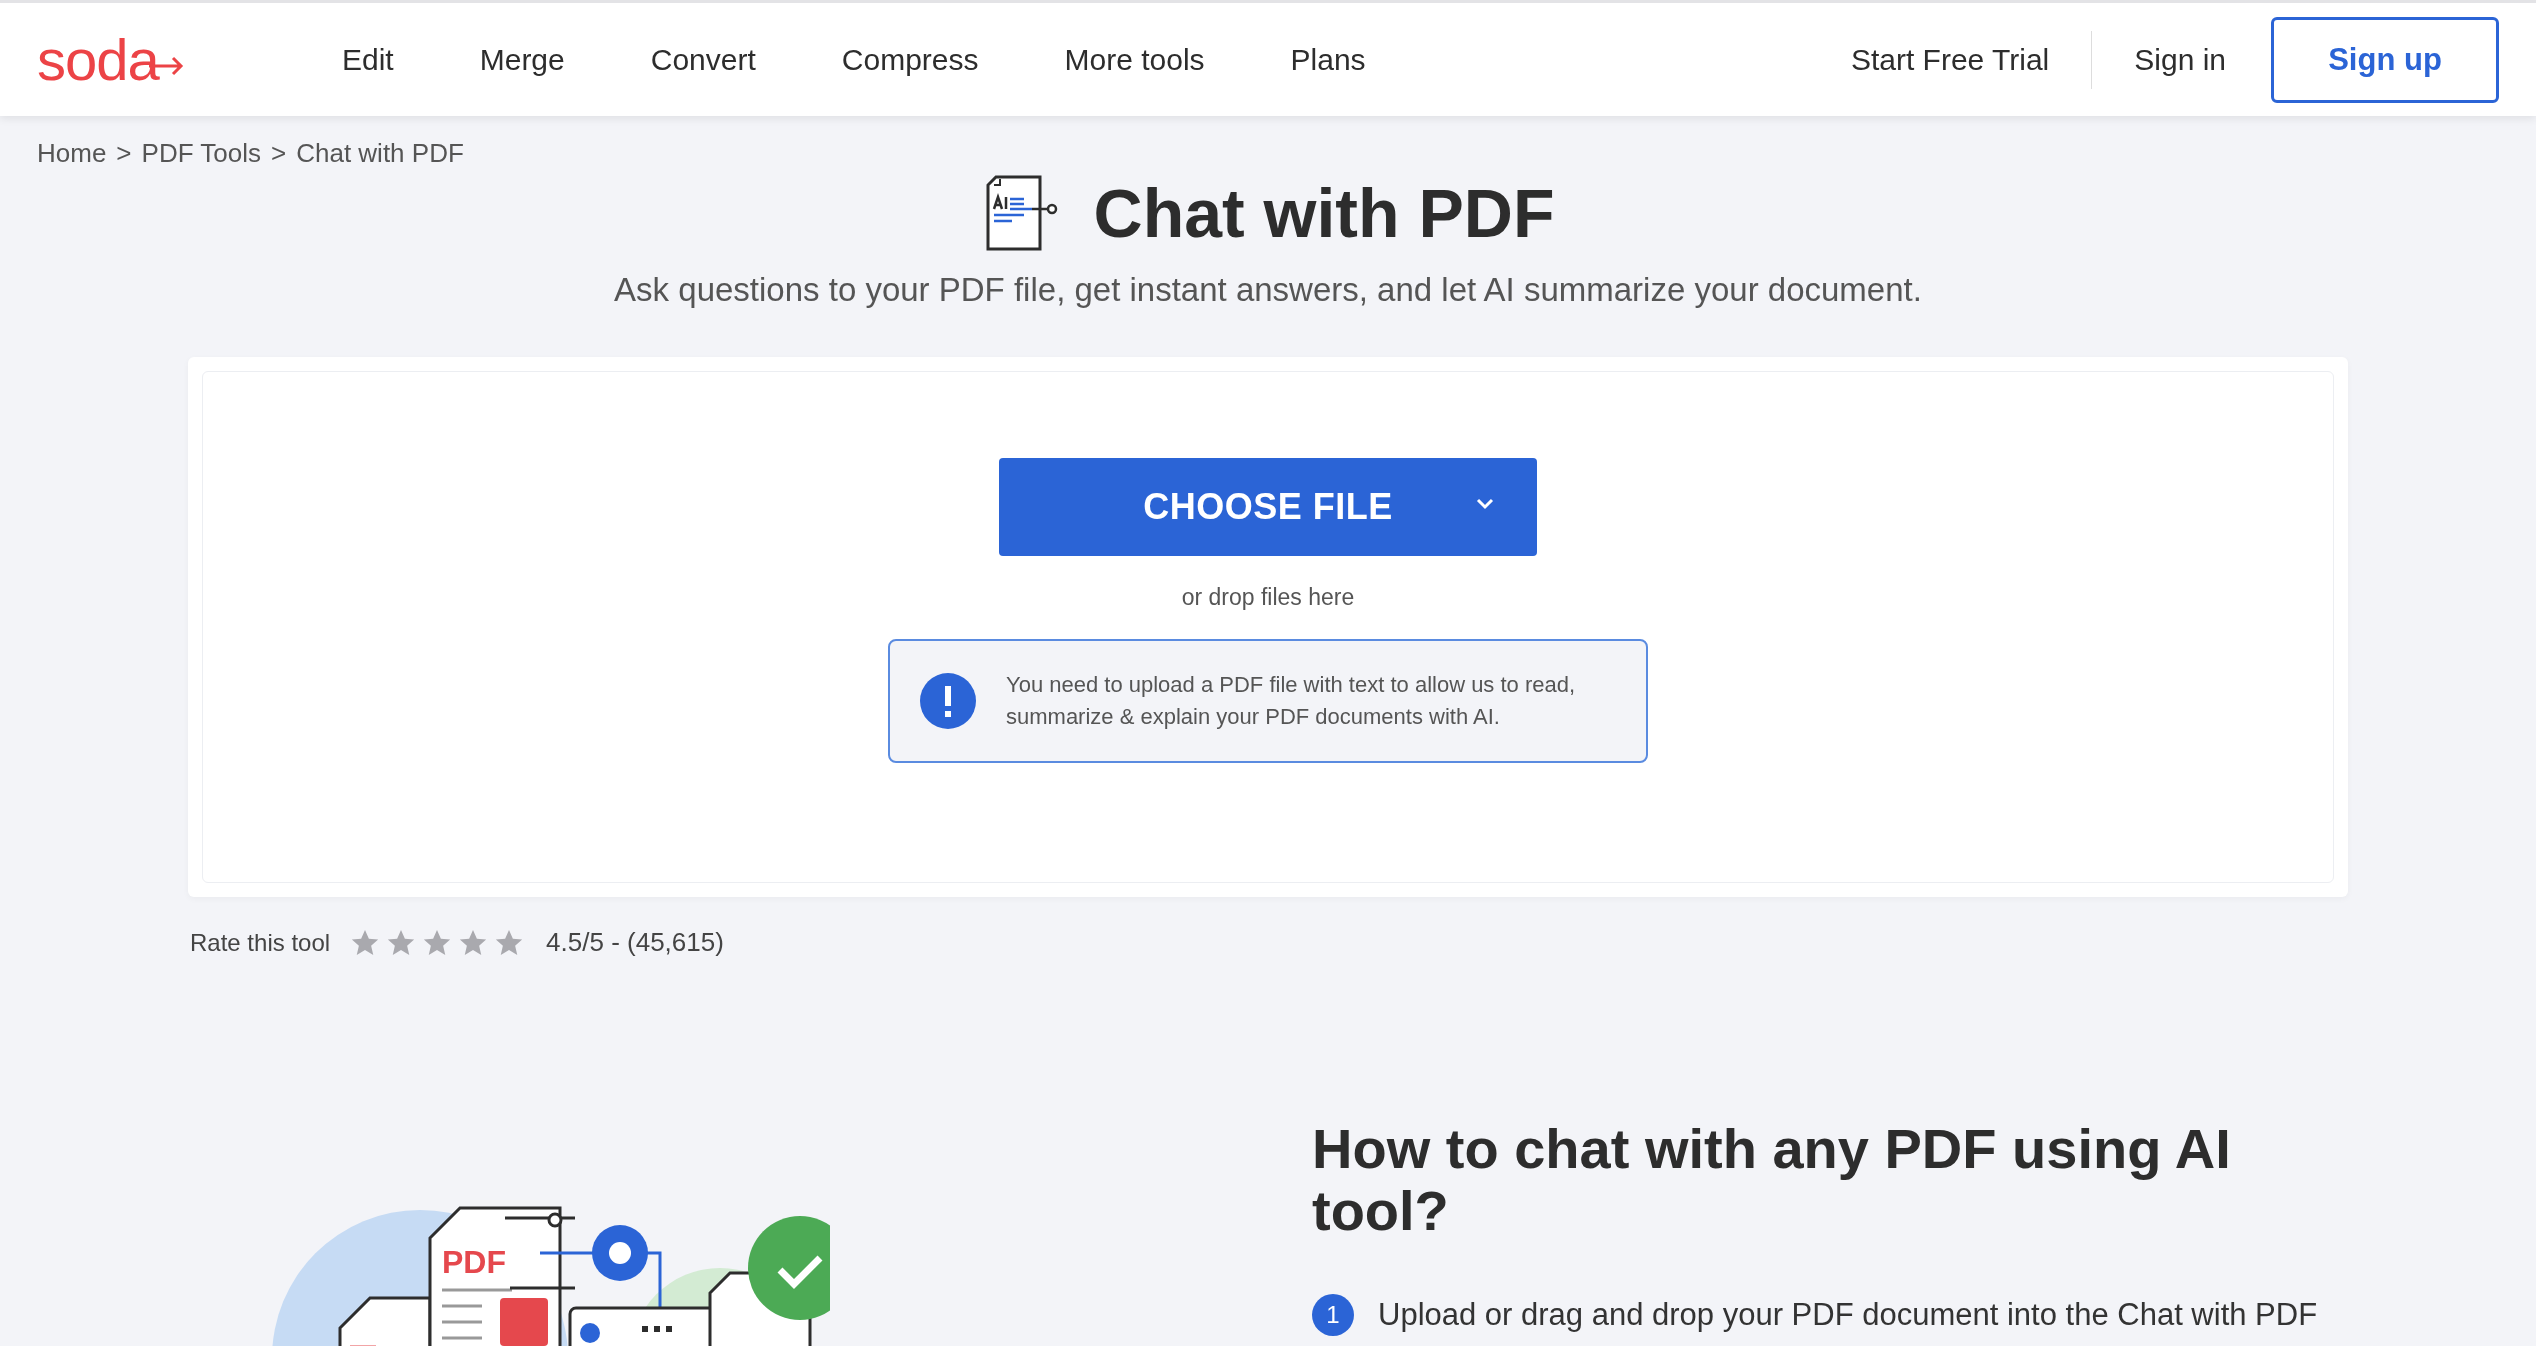 The width and height of the screenshot is (2536, 1346). Describe the element at coordinates (550, 1272) in the screenshot. I see `pdf-processing-drawing: PDF` at that location.